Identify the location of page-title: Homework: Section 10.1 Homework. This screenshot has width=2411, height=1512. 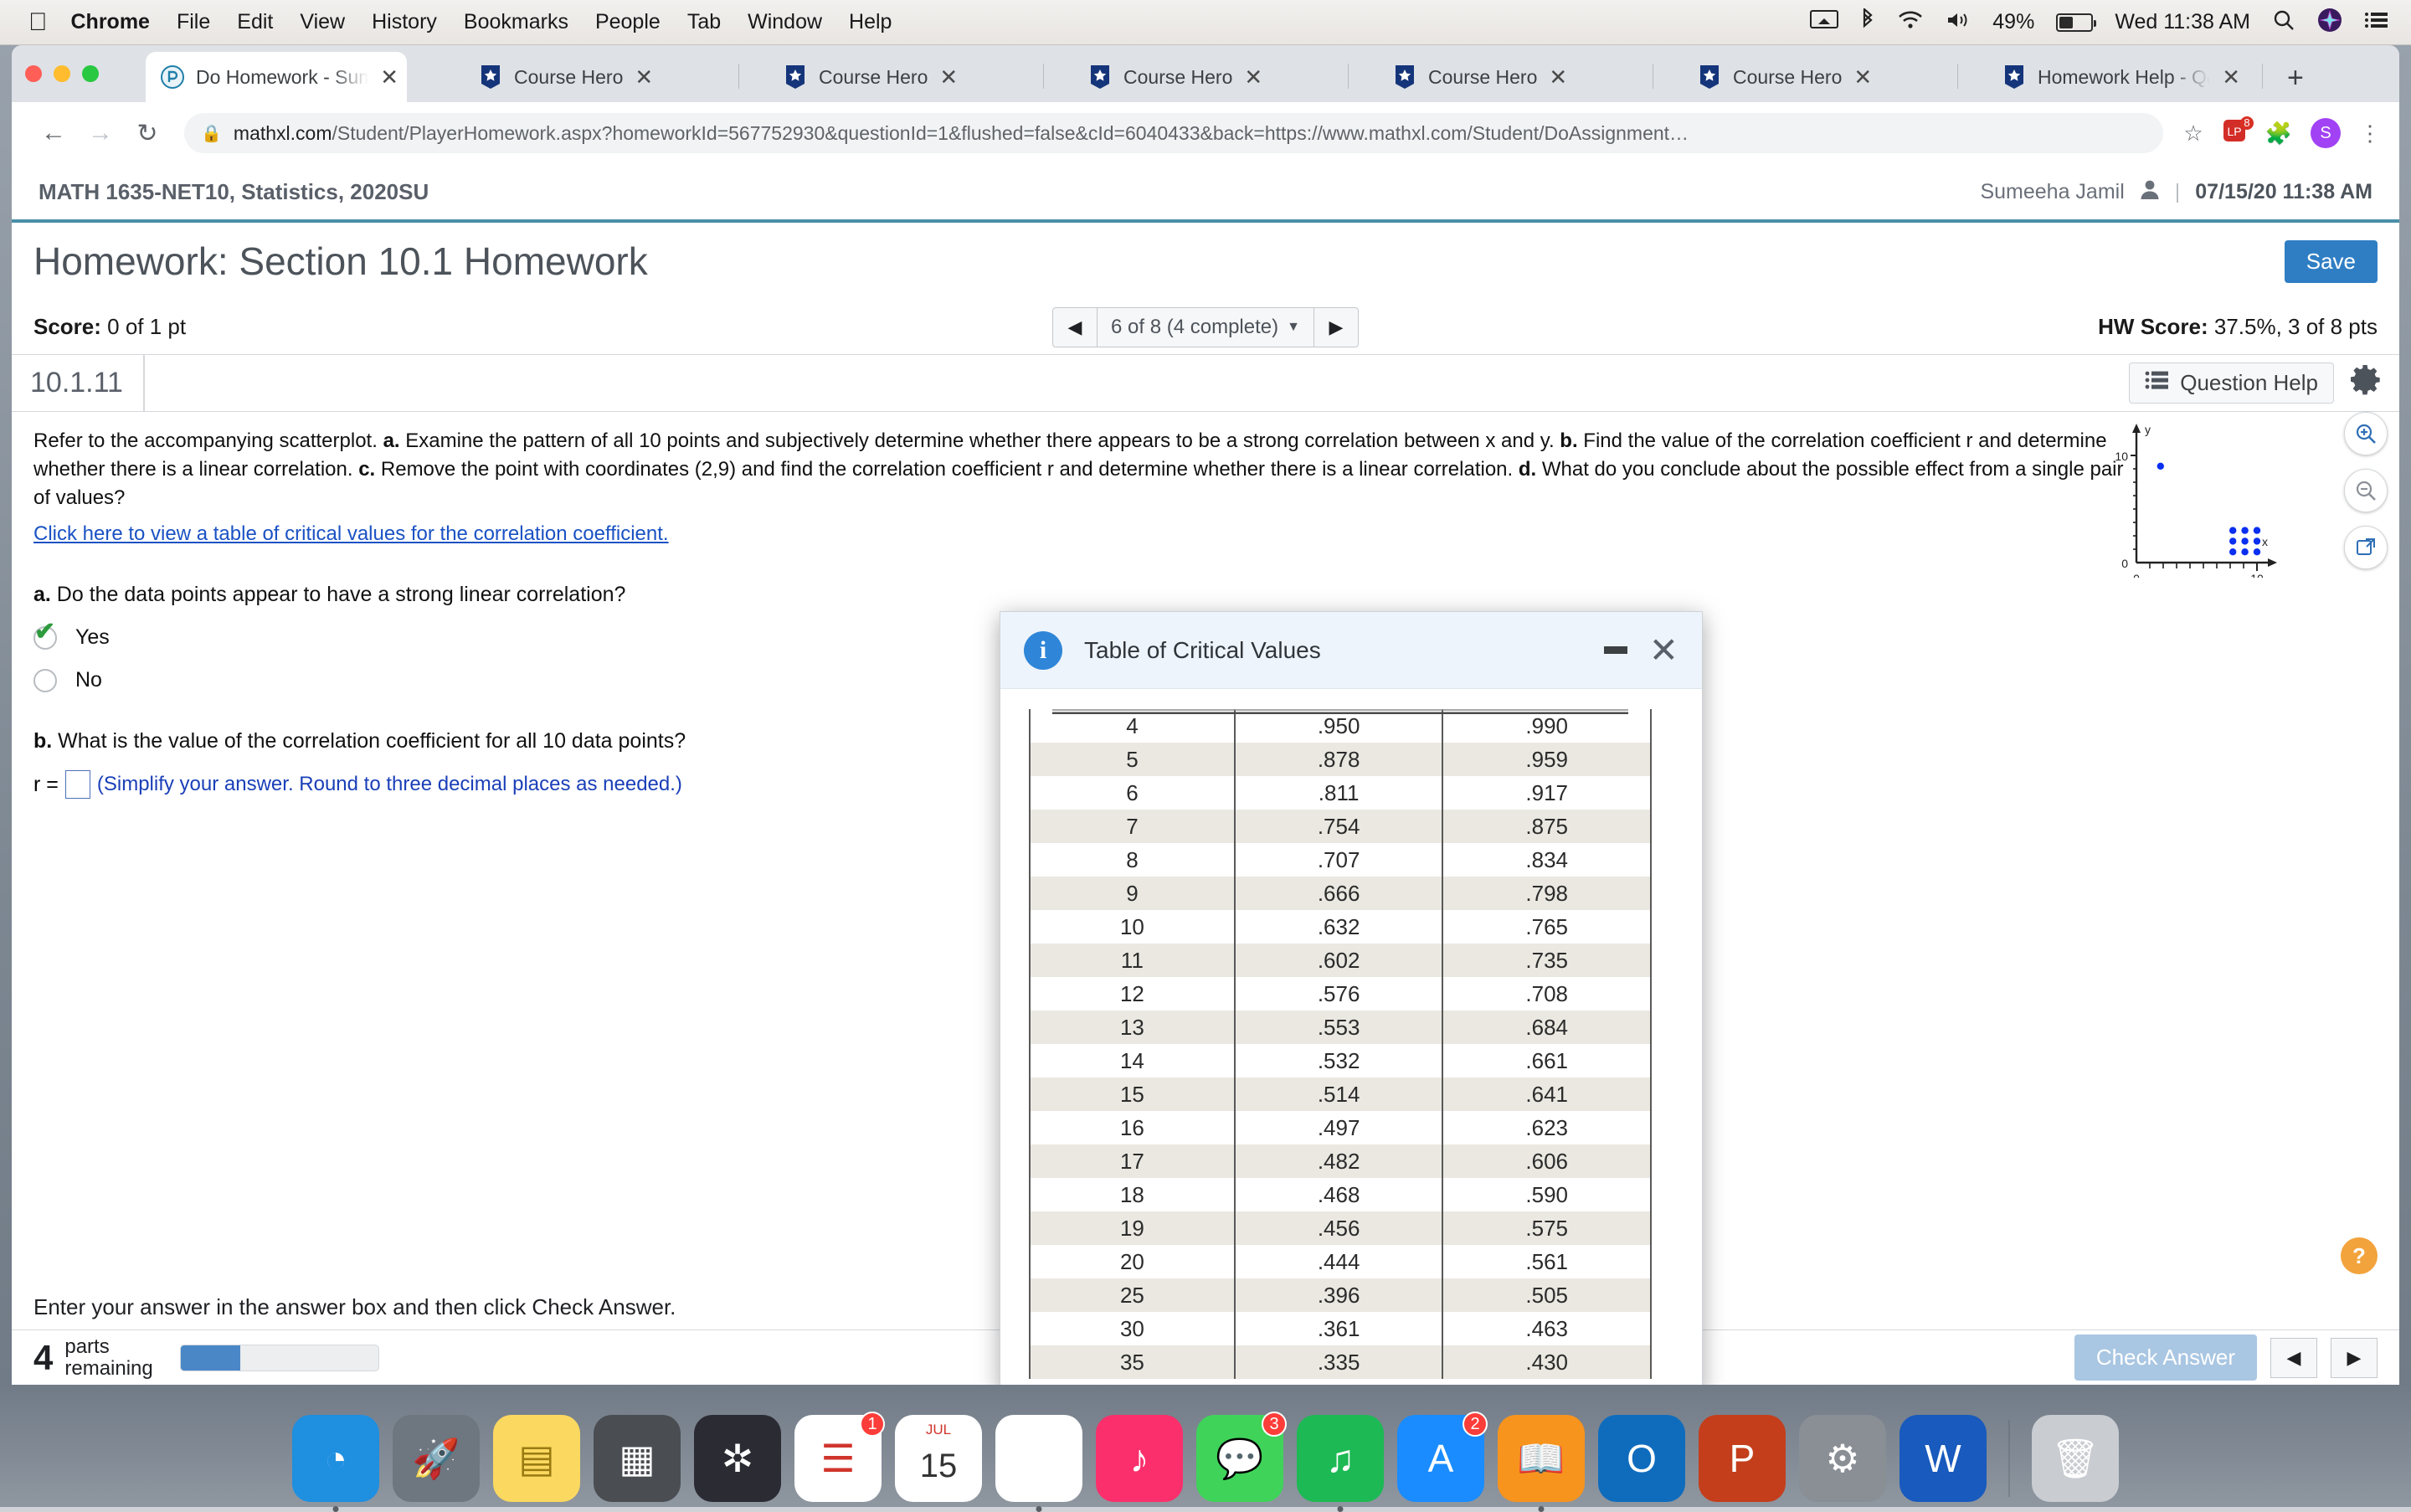
(340, 261).